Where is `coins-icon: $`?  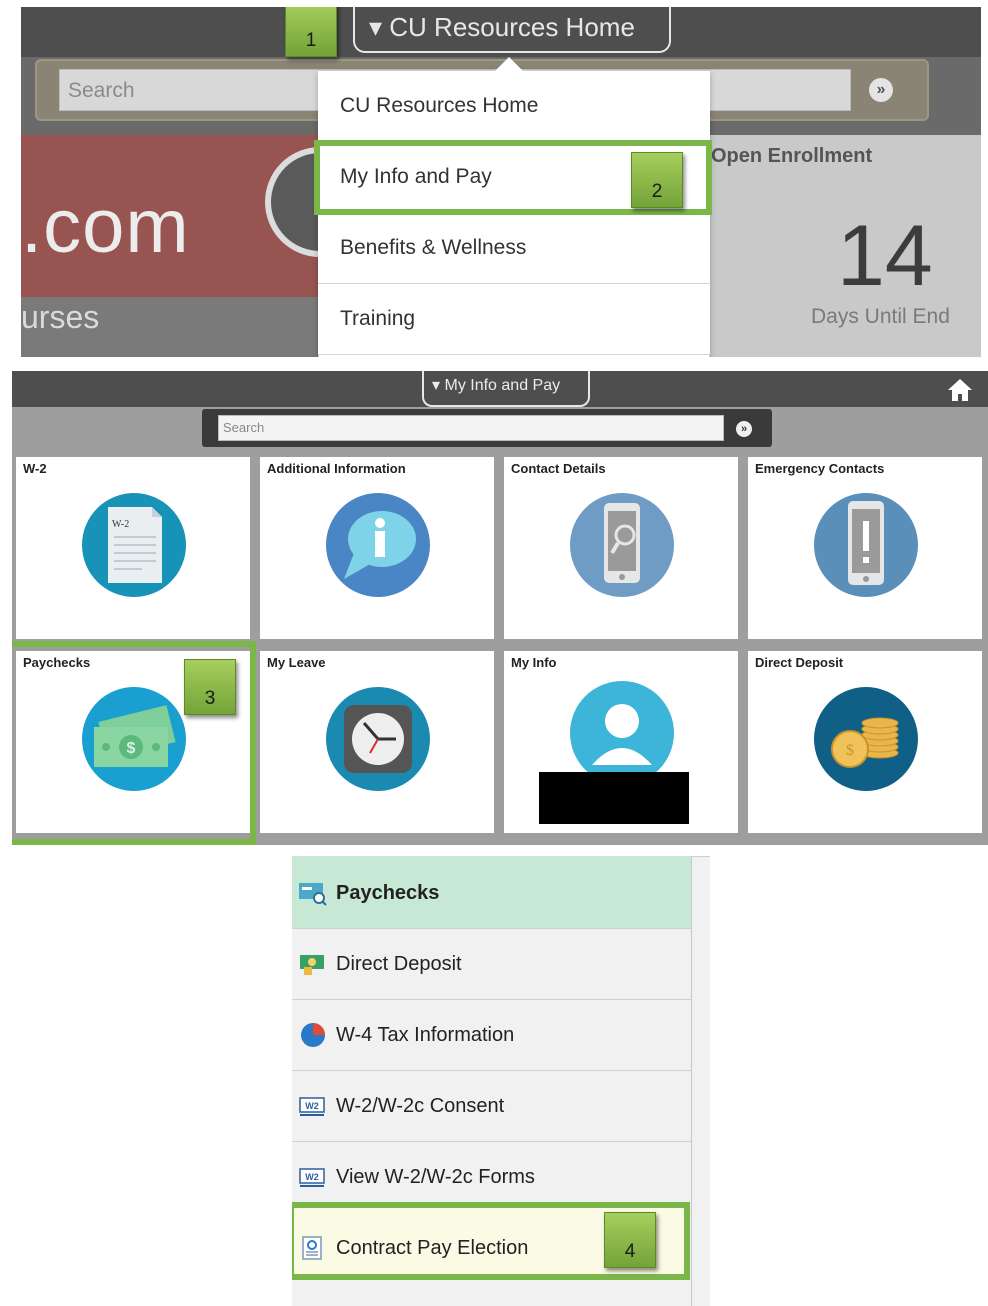 coins-icon: $ is located at coordinates (866, 739).